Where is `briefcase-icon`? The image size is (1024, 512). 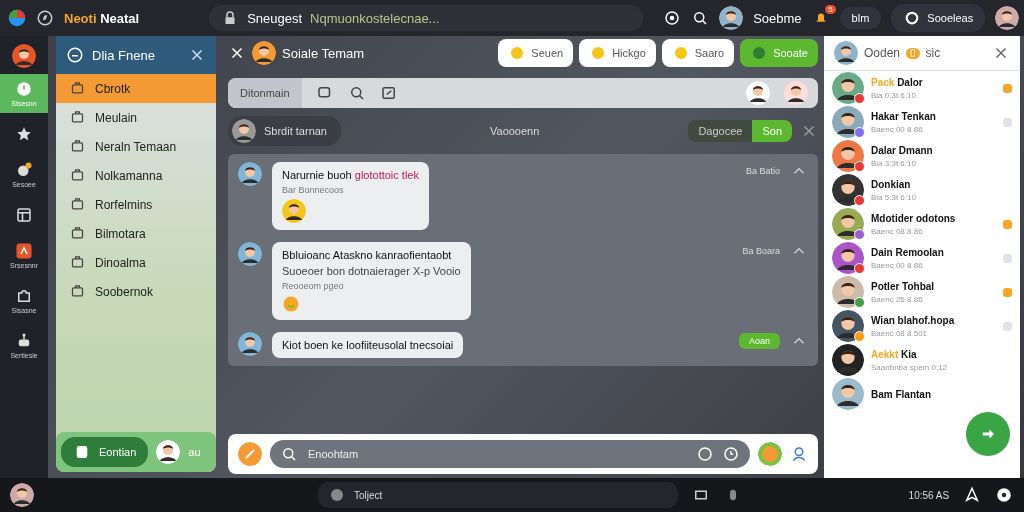 briefcase-icon is located at coordinates (77, 88).